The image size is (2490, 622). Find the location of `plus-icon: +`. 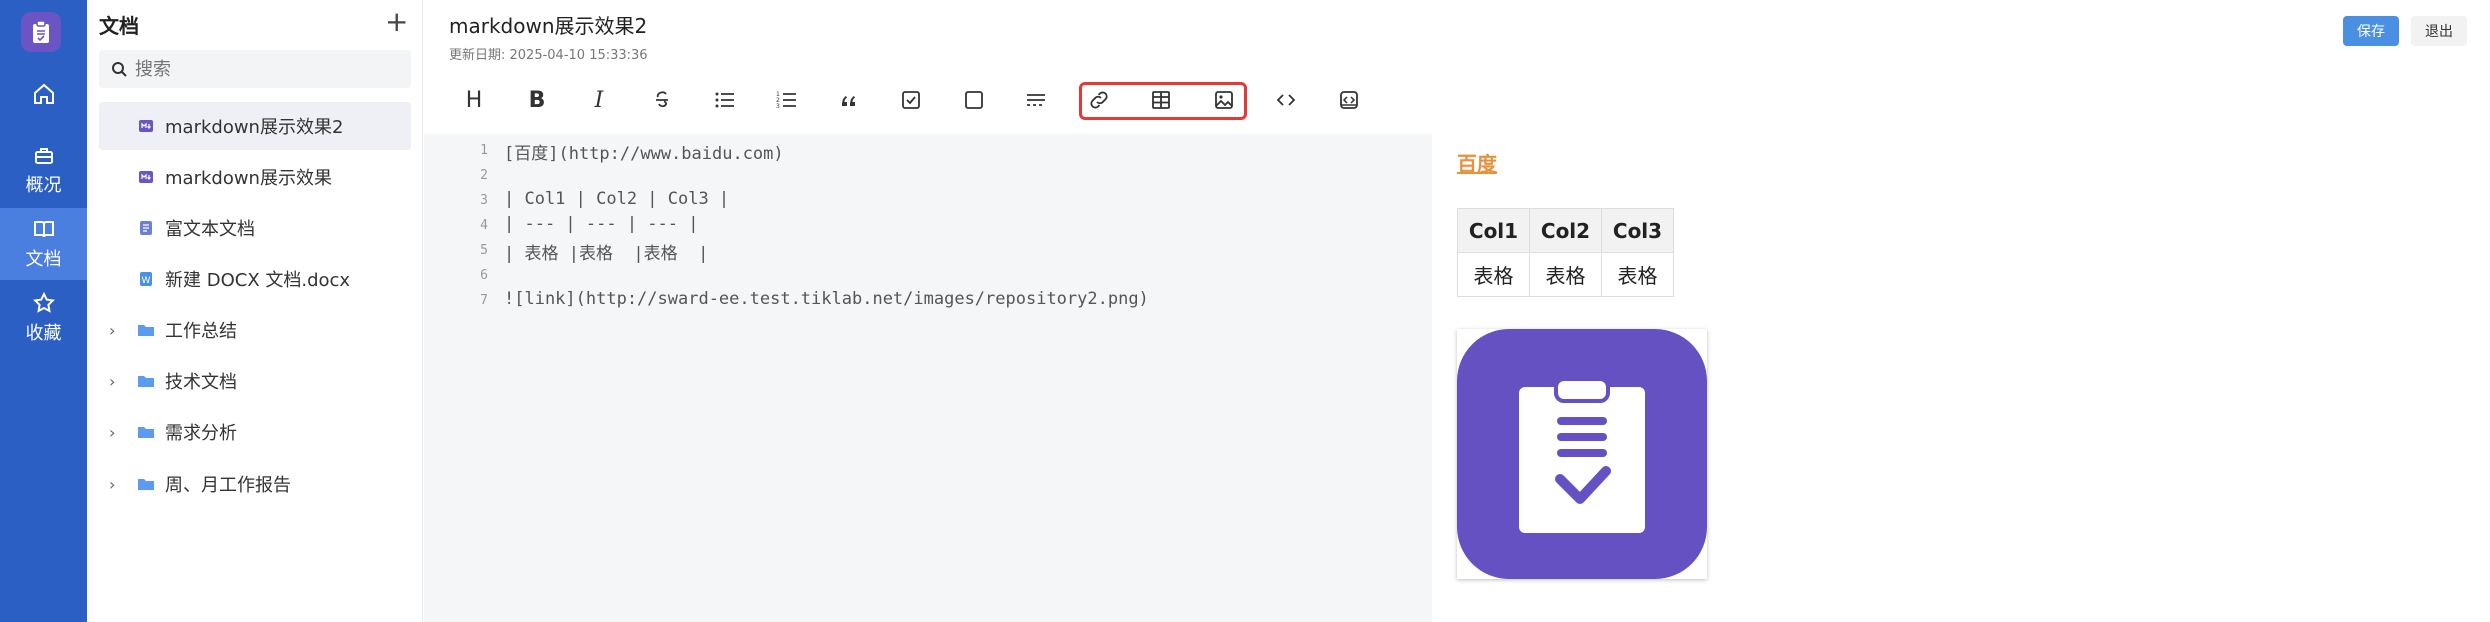

plus-icon: + is located at coordinates (396, 22).